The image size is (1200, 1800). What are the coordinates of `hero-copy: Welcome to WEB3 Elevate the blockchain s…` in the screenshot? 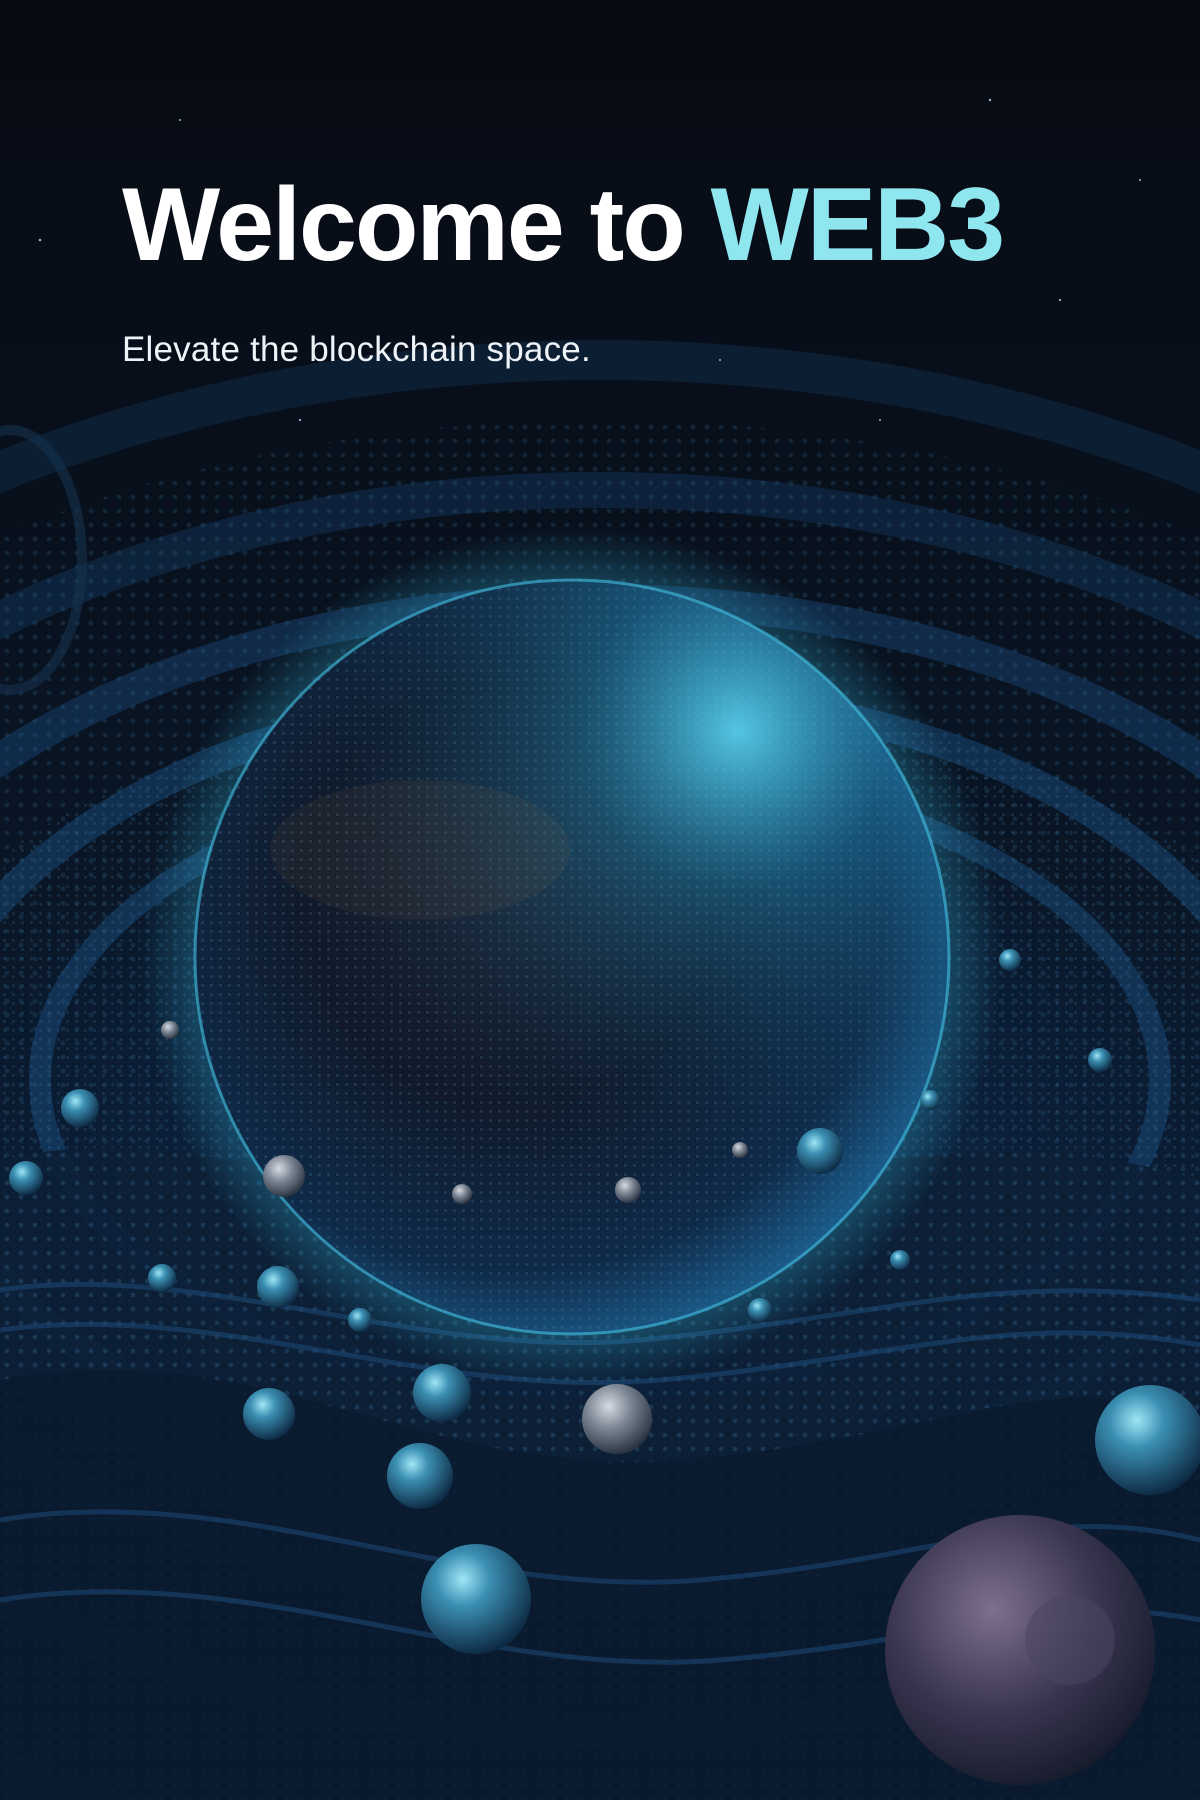 It's located at (572, 271).